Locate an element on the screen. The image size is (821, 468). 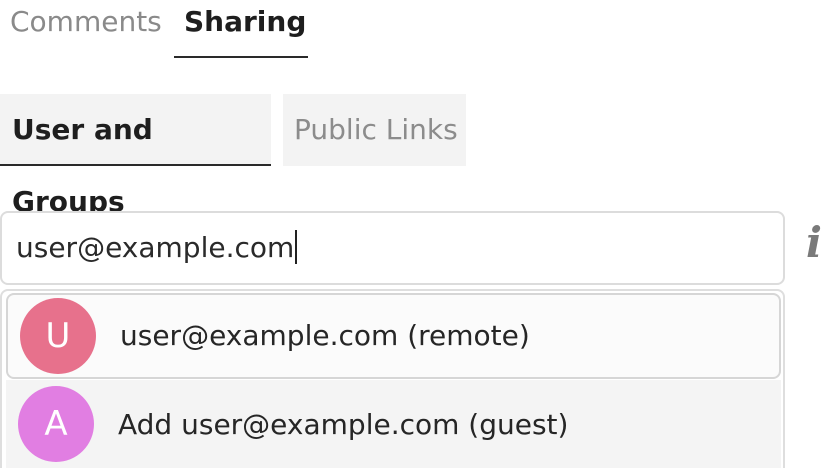
tab-comments: Comments is located at coordinates (86, 22).